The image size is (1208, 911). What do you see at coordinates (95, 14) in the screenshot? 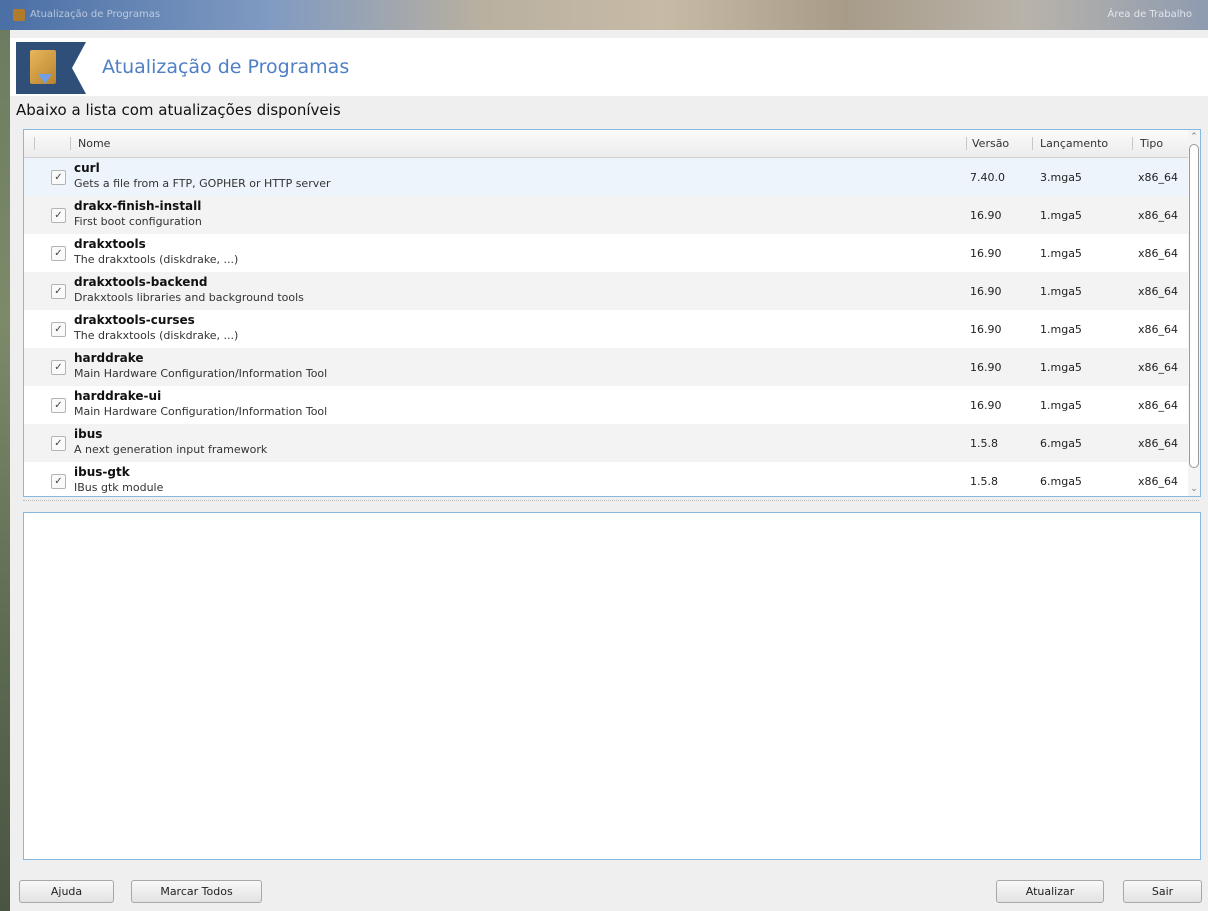
I see `window-title: Atualização de Programas` at bounding box center [95, 14].